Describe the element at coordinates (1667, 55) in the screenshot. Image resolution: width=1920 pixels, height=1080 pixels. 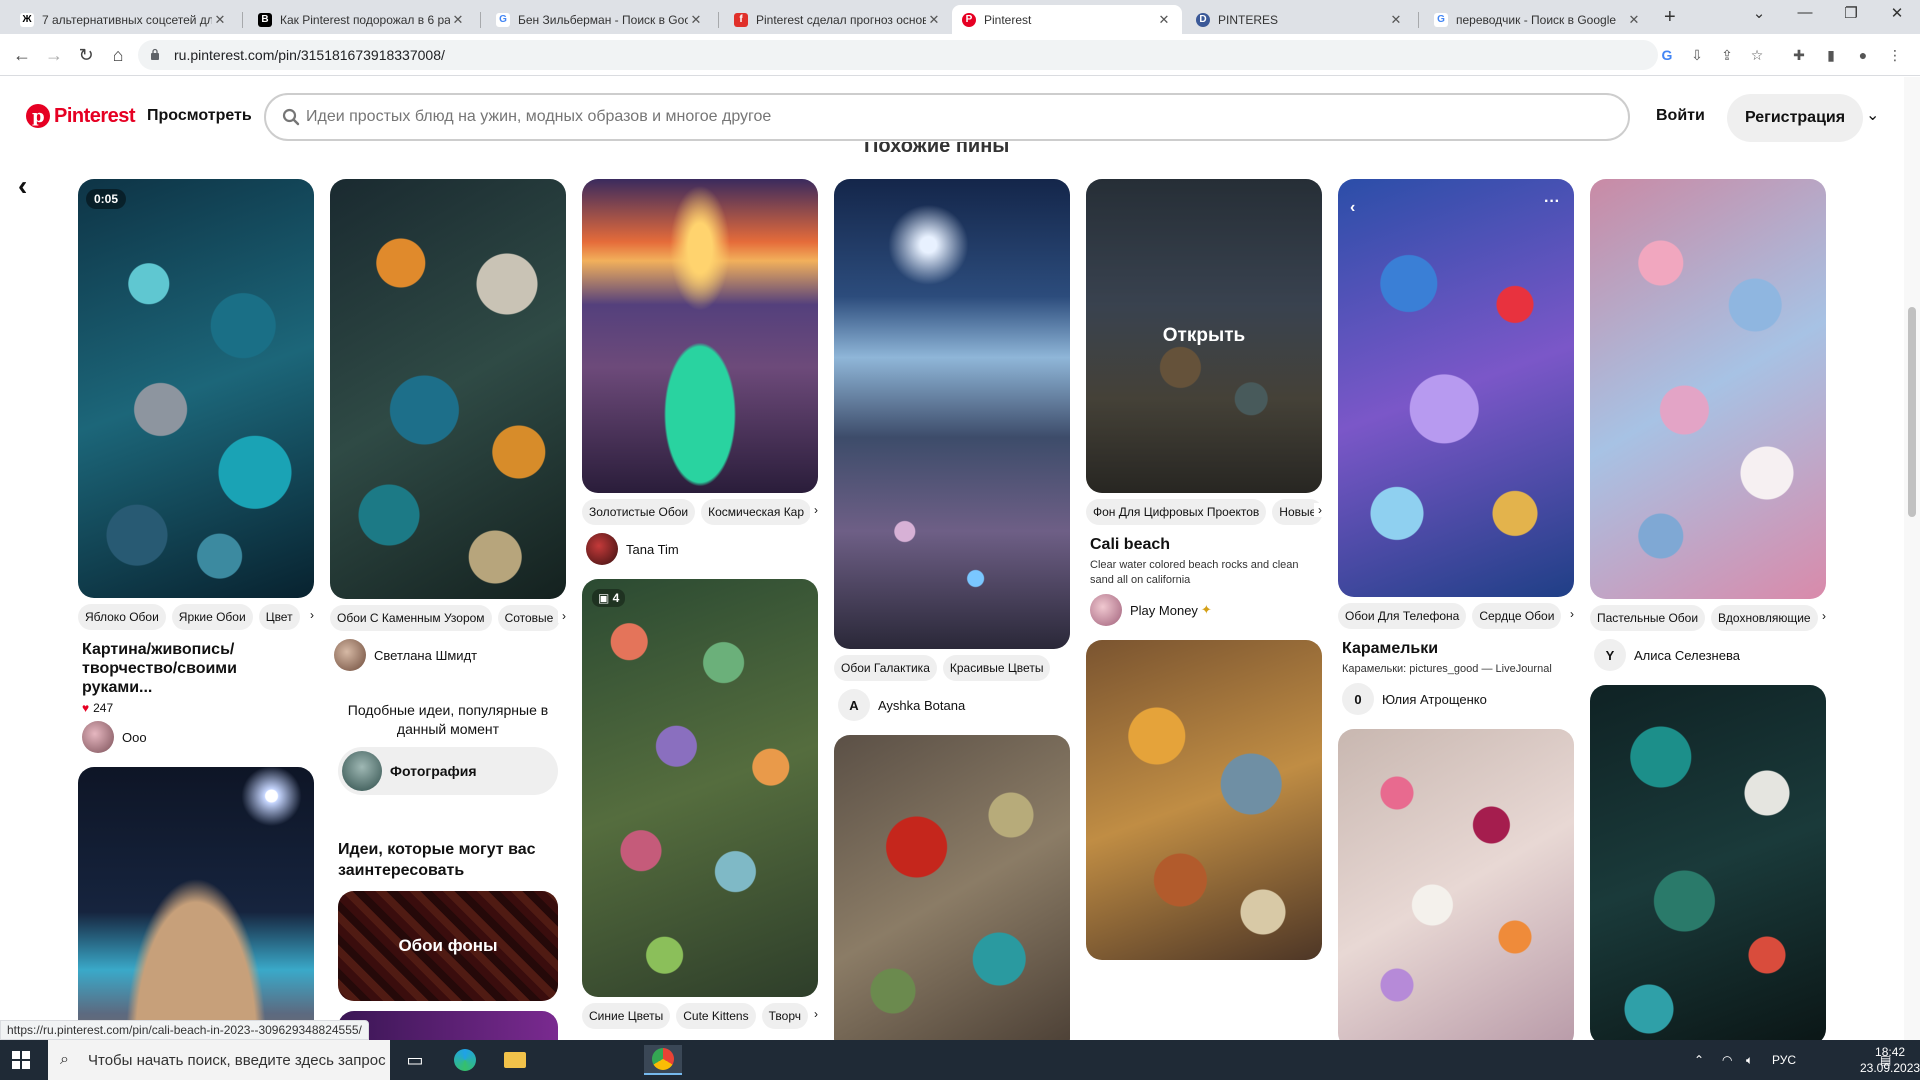
I see `google-lens-icon: G` at that location.